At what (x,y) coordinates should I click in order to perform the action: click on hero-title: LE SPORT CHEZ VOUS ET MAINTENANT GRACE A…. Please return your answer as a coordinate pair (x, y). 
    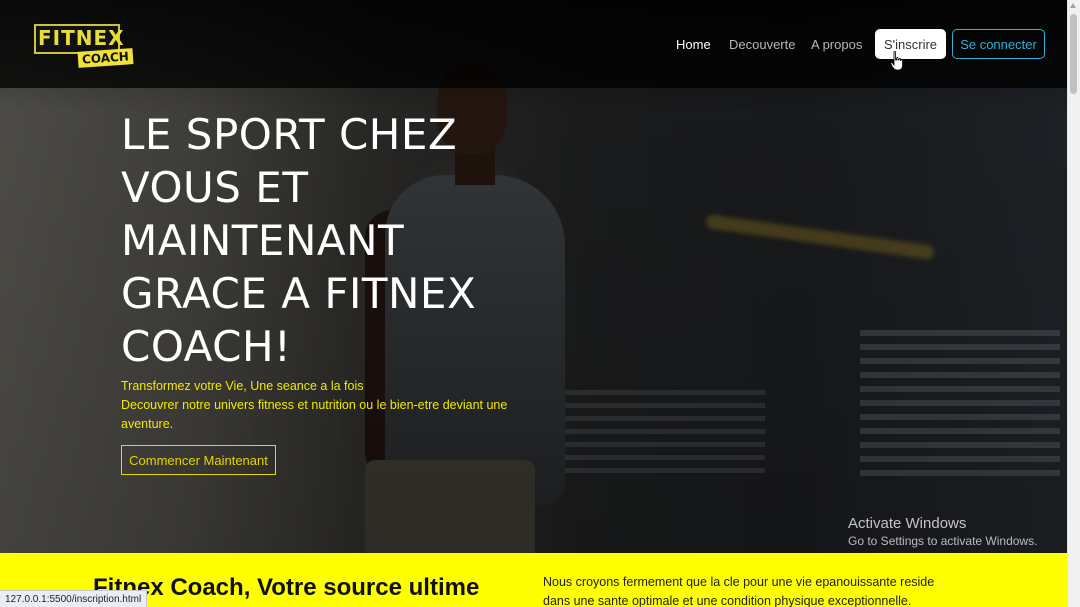
    Looking at the image, I should click on (299, 240).